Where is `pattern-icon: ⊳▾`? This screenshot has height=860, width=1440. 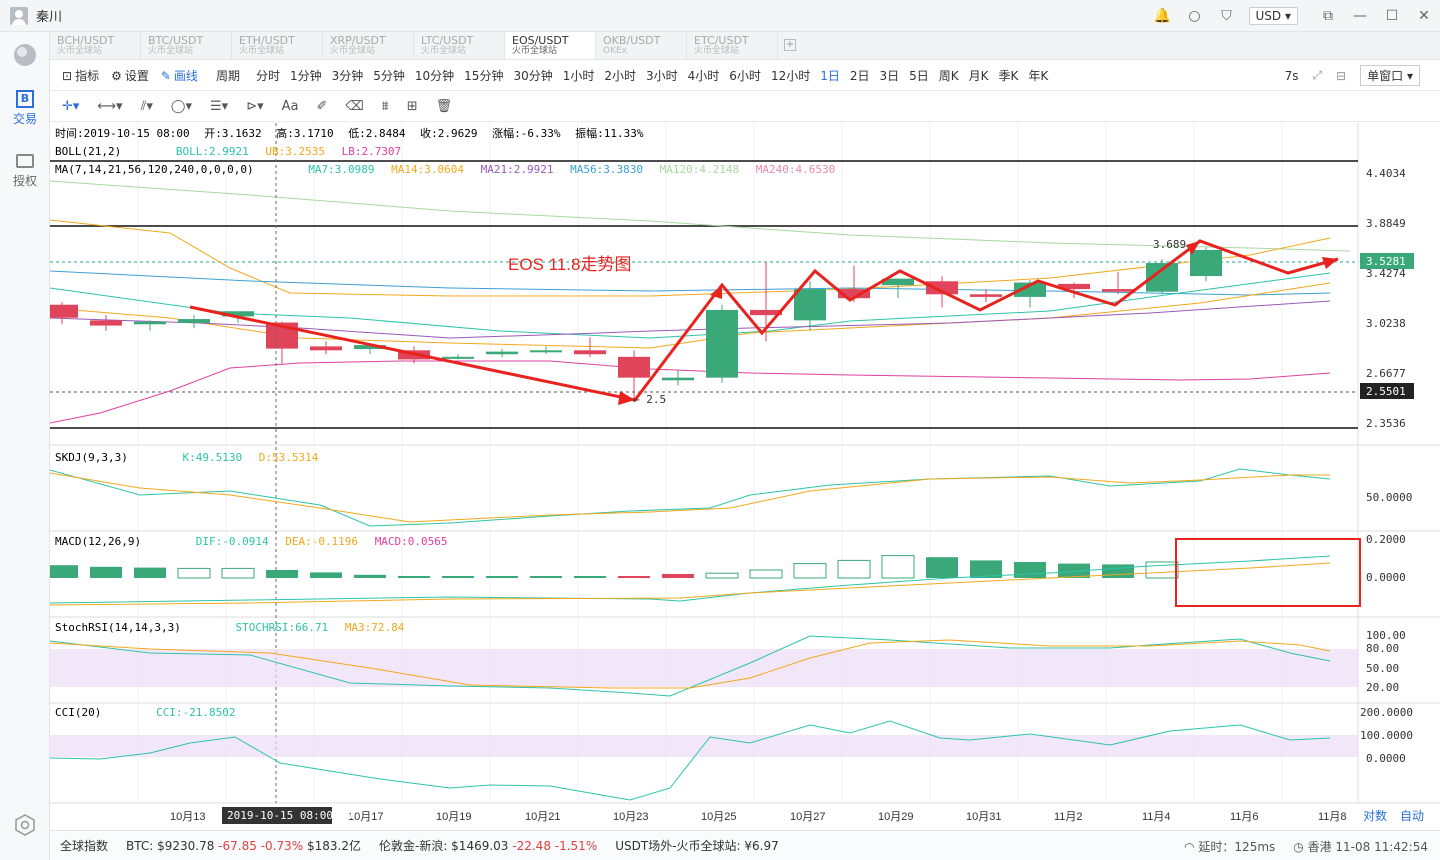
pattern-icon: ⊳▾ is located at coordinates (254, 106).